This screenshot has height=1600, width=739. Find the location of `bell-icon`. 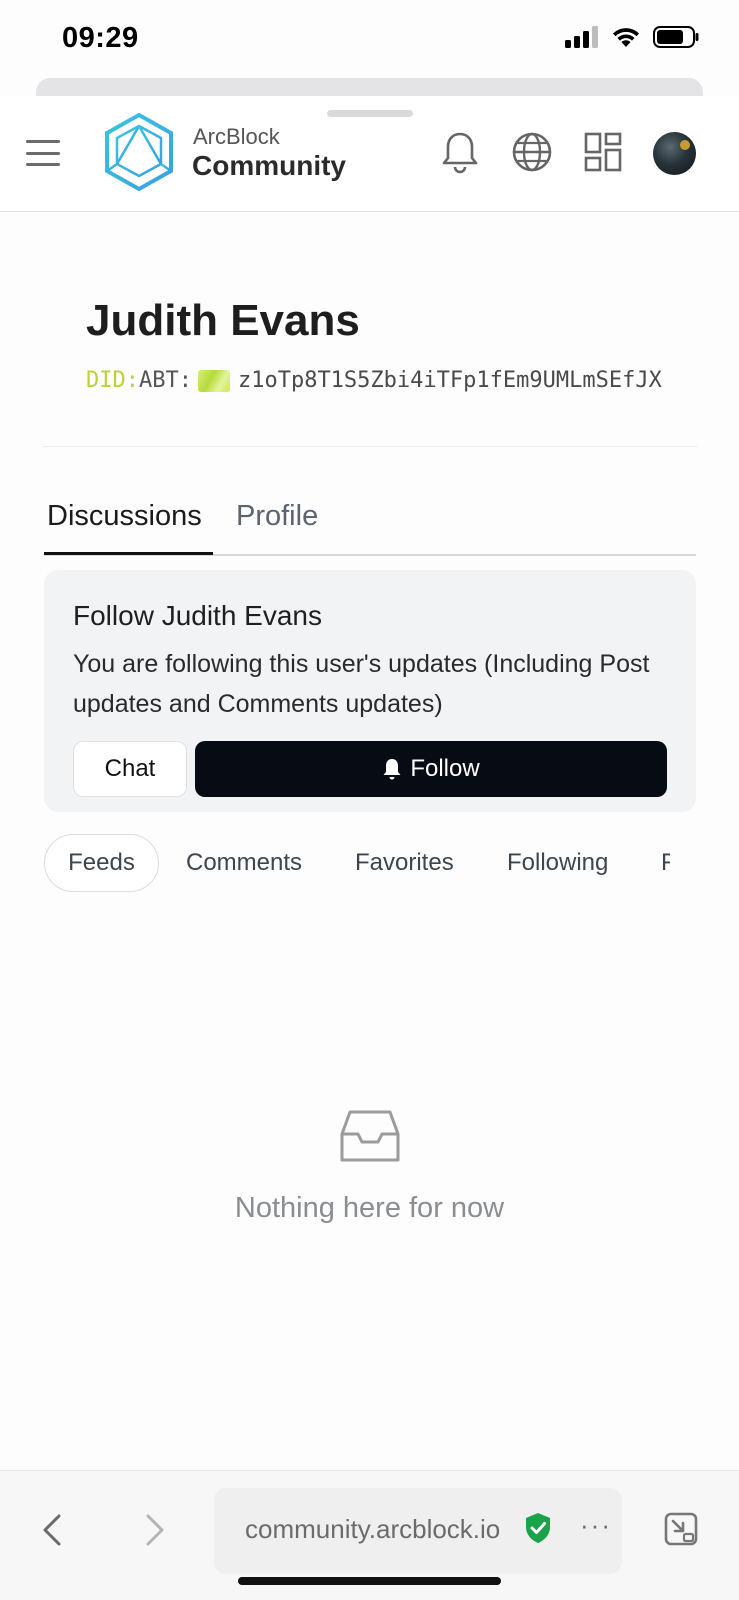

bell-icon is located at coordinates (460, 153).